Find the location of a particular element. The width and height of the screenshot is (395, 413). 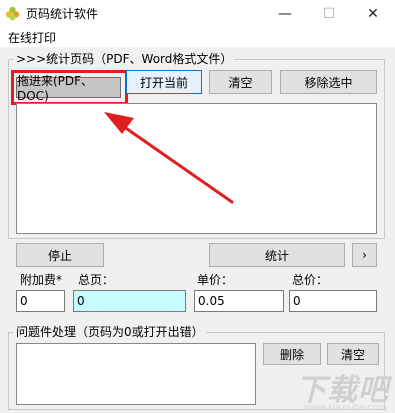

problem-clear-button: 清空 is located at coordinates (353, 354).